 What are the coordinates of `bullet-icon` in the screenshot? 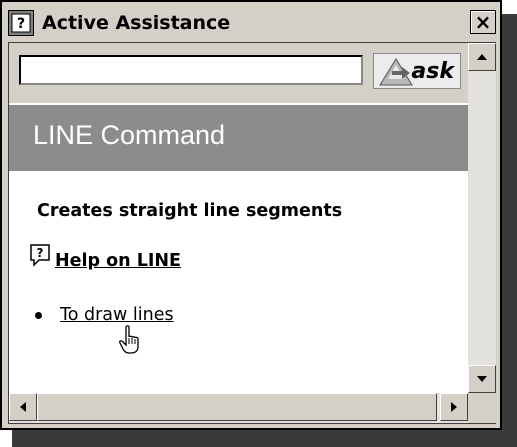 It's located at (38, 315).